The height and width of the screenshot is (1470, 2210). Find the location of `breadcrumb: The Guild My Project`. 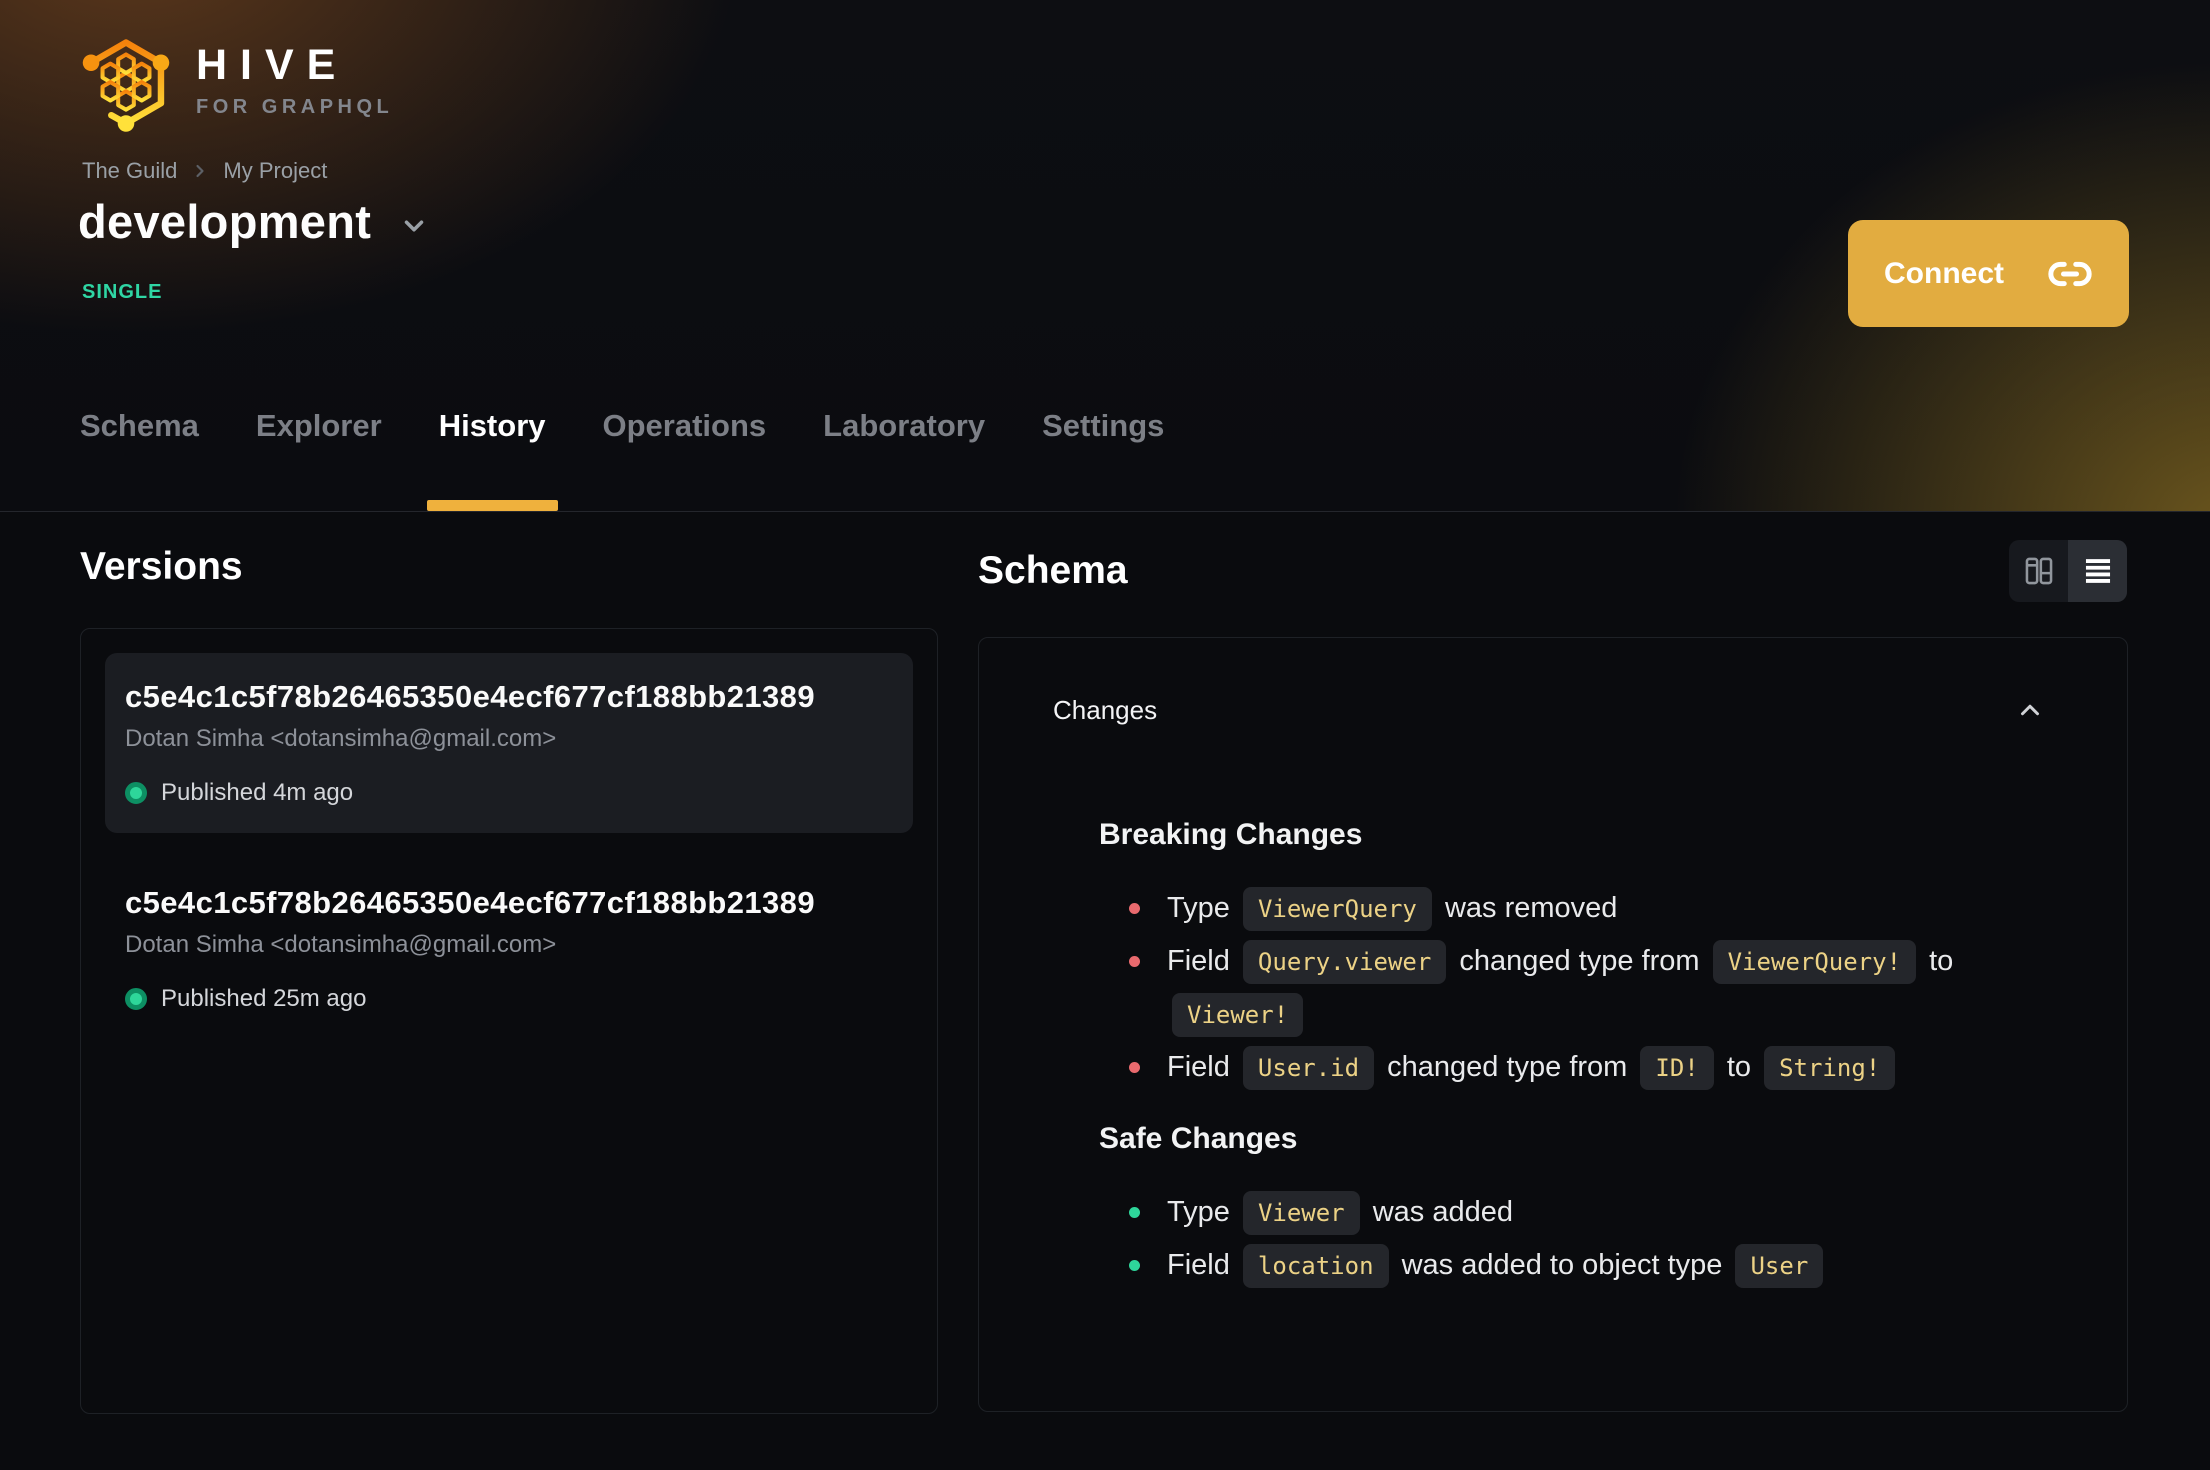

breadcrumb: The Guild My Project is located at coordinates (204, 171).